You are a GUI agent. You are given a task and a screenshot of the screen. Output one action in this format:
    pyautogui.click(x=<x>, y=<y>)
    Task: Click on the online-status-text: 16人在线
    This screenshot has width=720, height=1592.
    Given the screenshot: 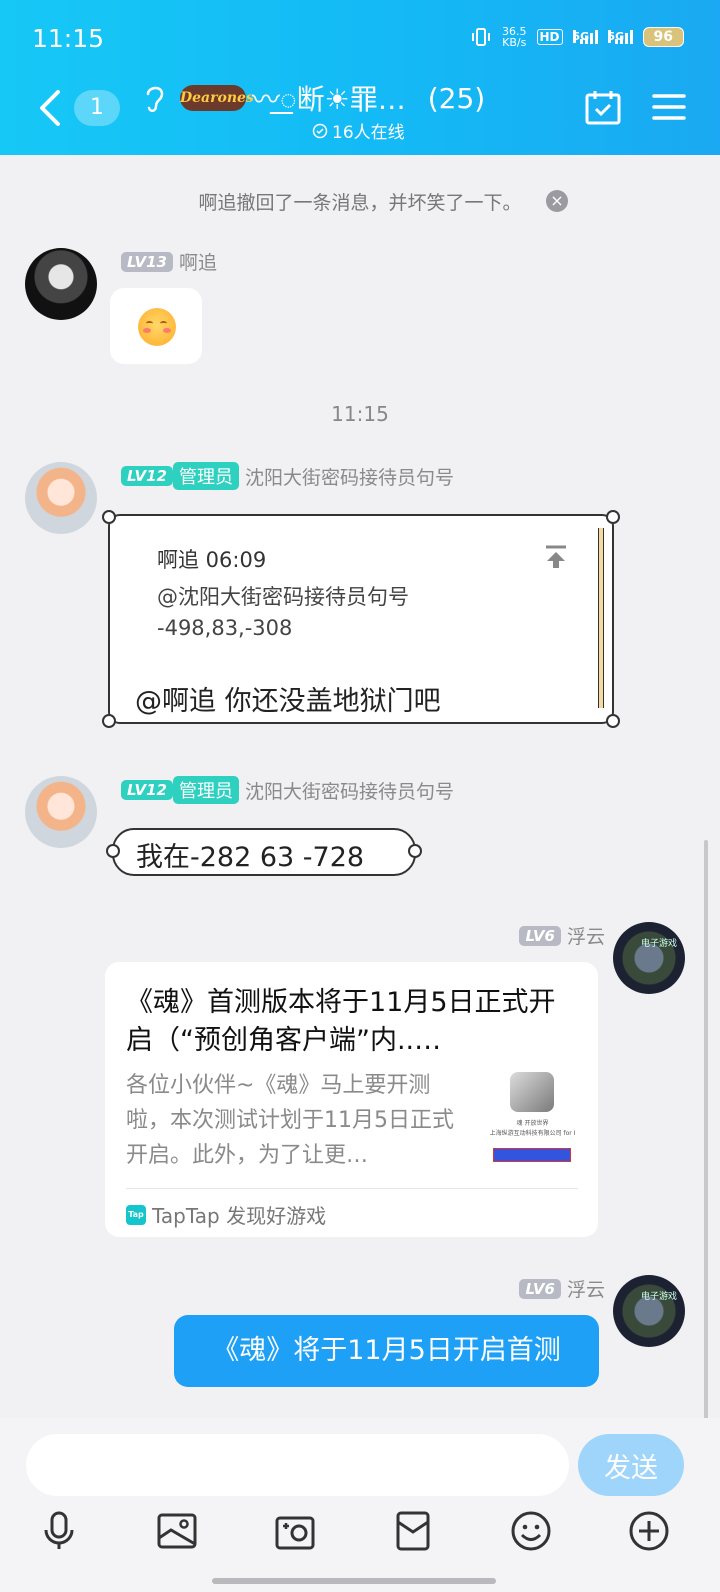 What is the action you would take?
    pyautogui.click(x=368, y=133)
    